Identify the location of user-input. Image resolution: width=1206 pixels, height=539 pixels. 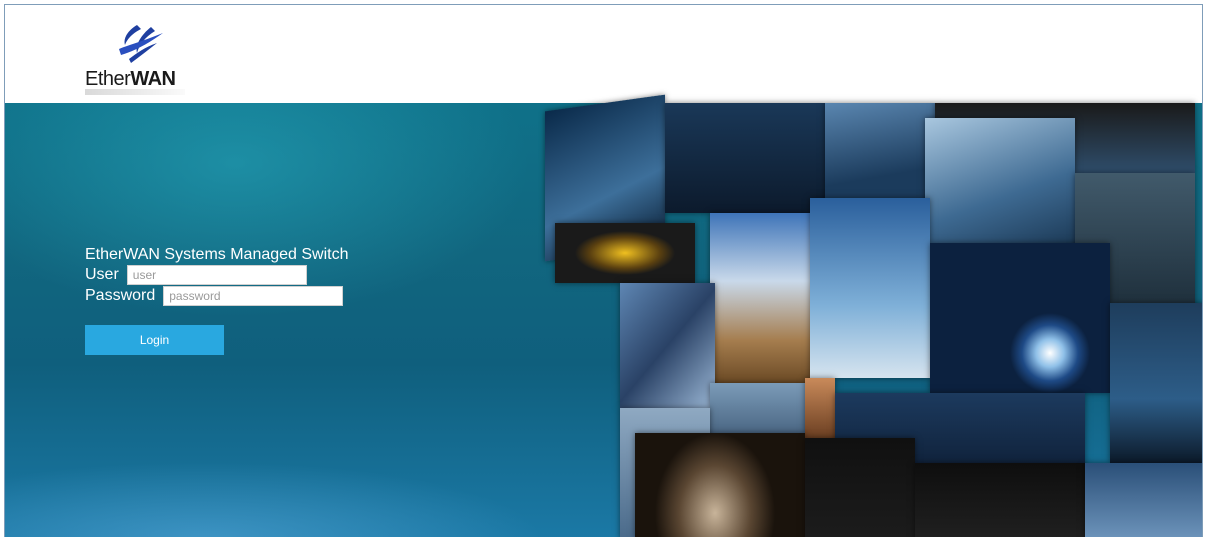
(216, 274).